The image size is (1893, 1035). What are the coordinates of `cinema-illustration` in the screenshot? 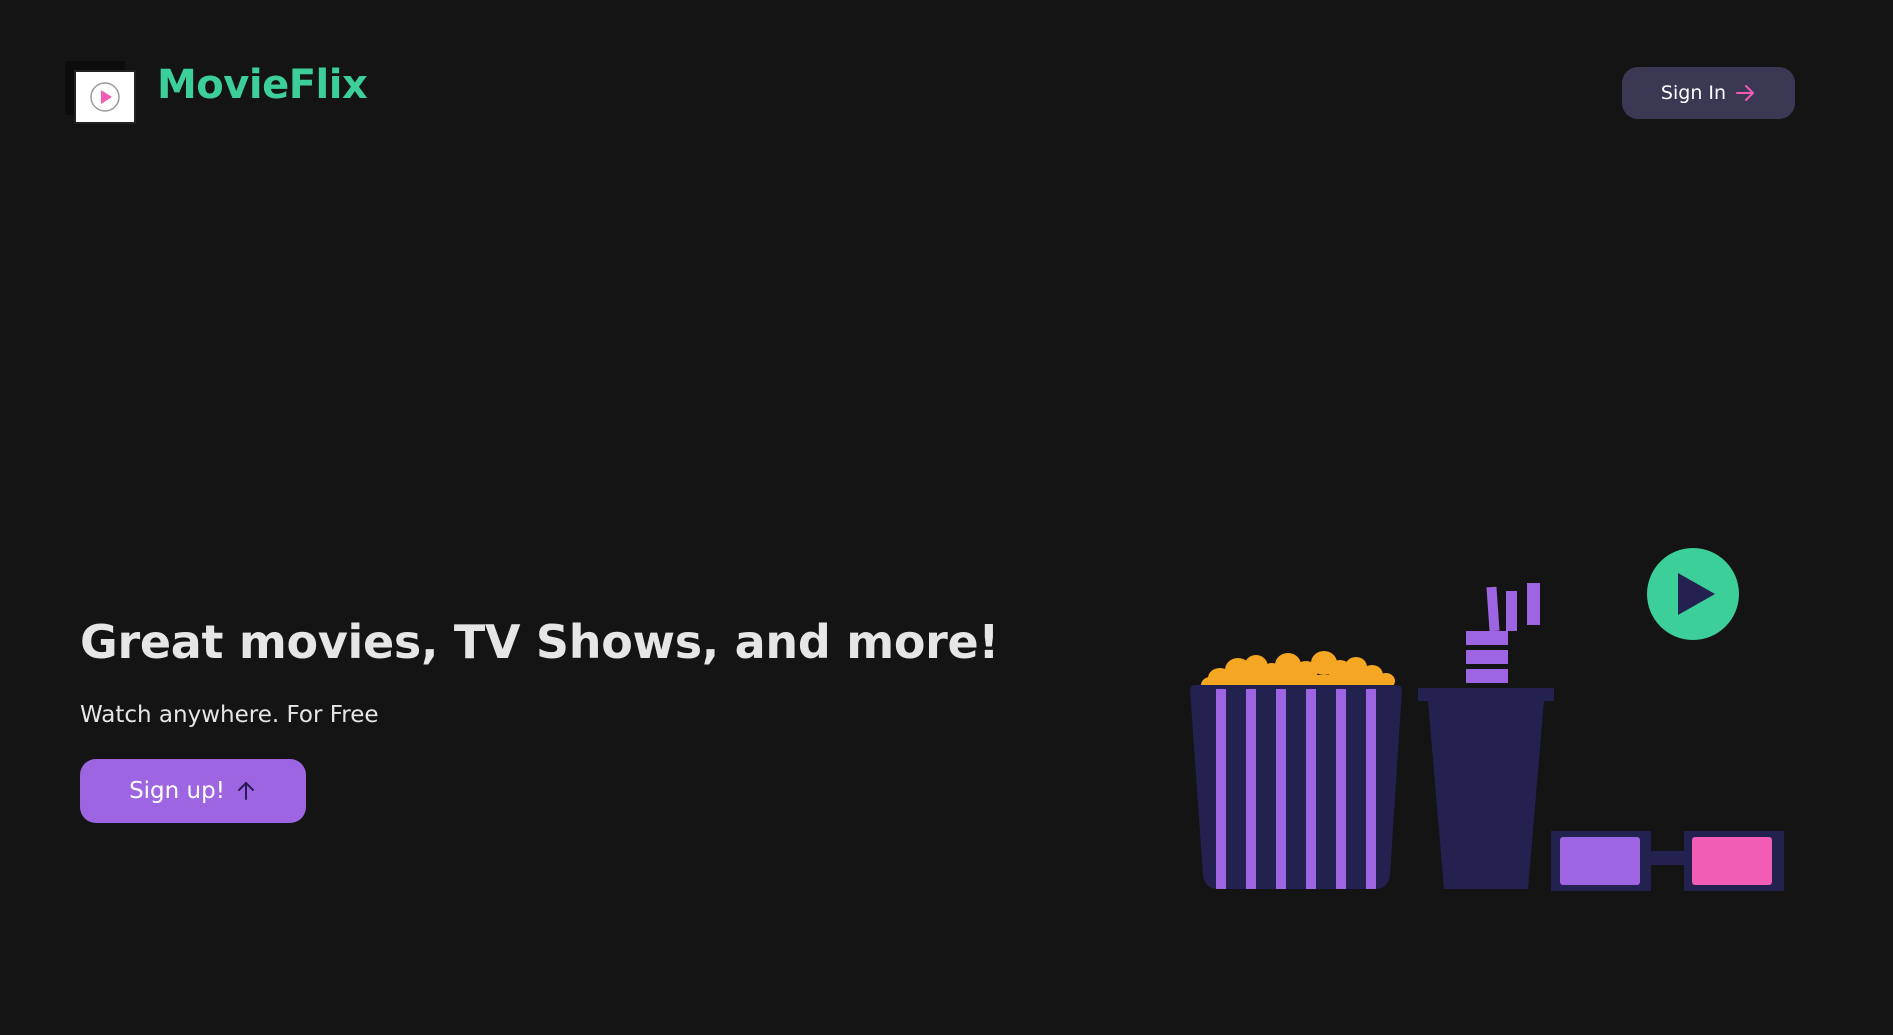 It's located at (1487, 719).